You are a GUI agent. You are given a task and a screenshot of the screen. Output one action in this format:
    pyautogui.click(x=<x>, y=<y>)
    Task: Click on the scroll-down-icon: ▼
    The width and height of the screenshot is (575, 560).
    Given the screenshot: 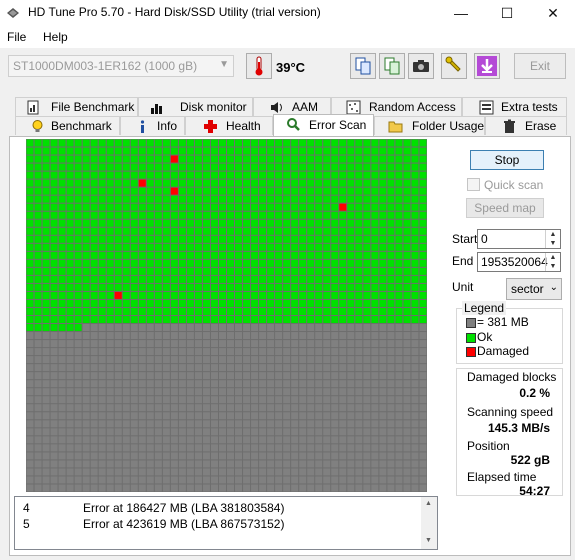 What is the action you would take?
    pyautogui.click(x=428, y=540)
    